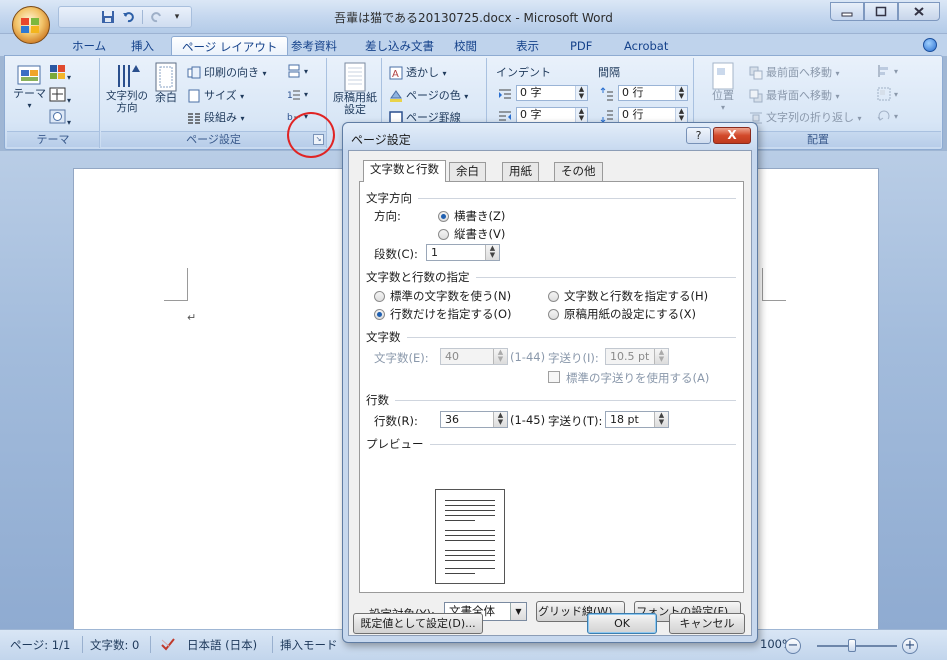 This screenshot has height=660, width=947. What do you see at coordinates (661, 419) in the screenshot?
I see `lines-pitch-spinner: ▲ ▼` at bounding box center [661, 419].